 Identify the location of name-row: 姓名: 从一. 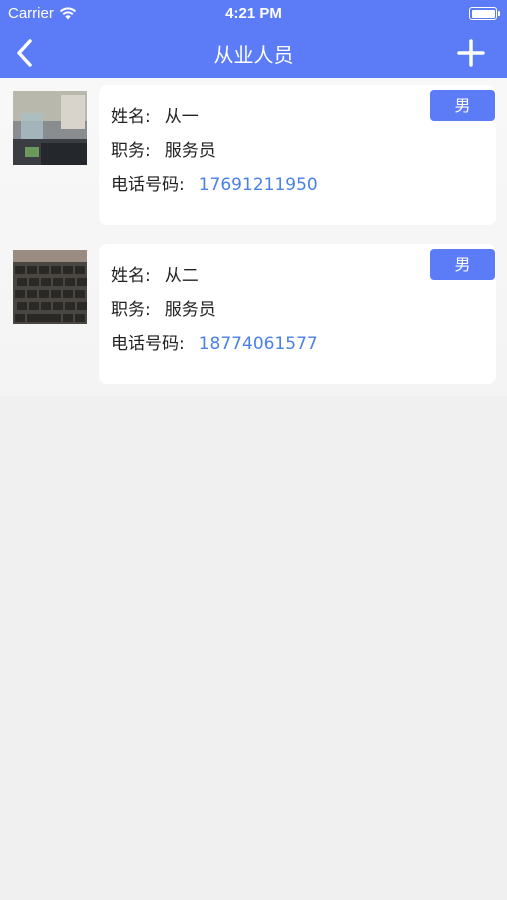
(155, 114).